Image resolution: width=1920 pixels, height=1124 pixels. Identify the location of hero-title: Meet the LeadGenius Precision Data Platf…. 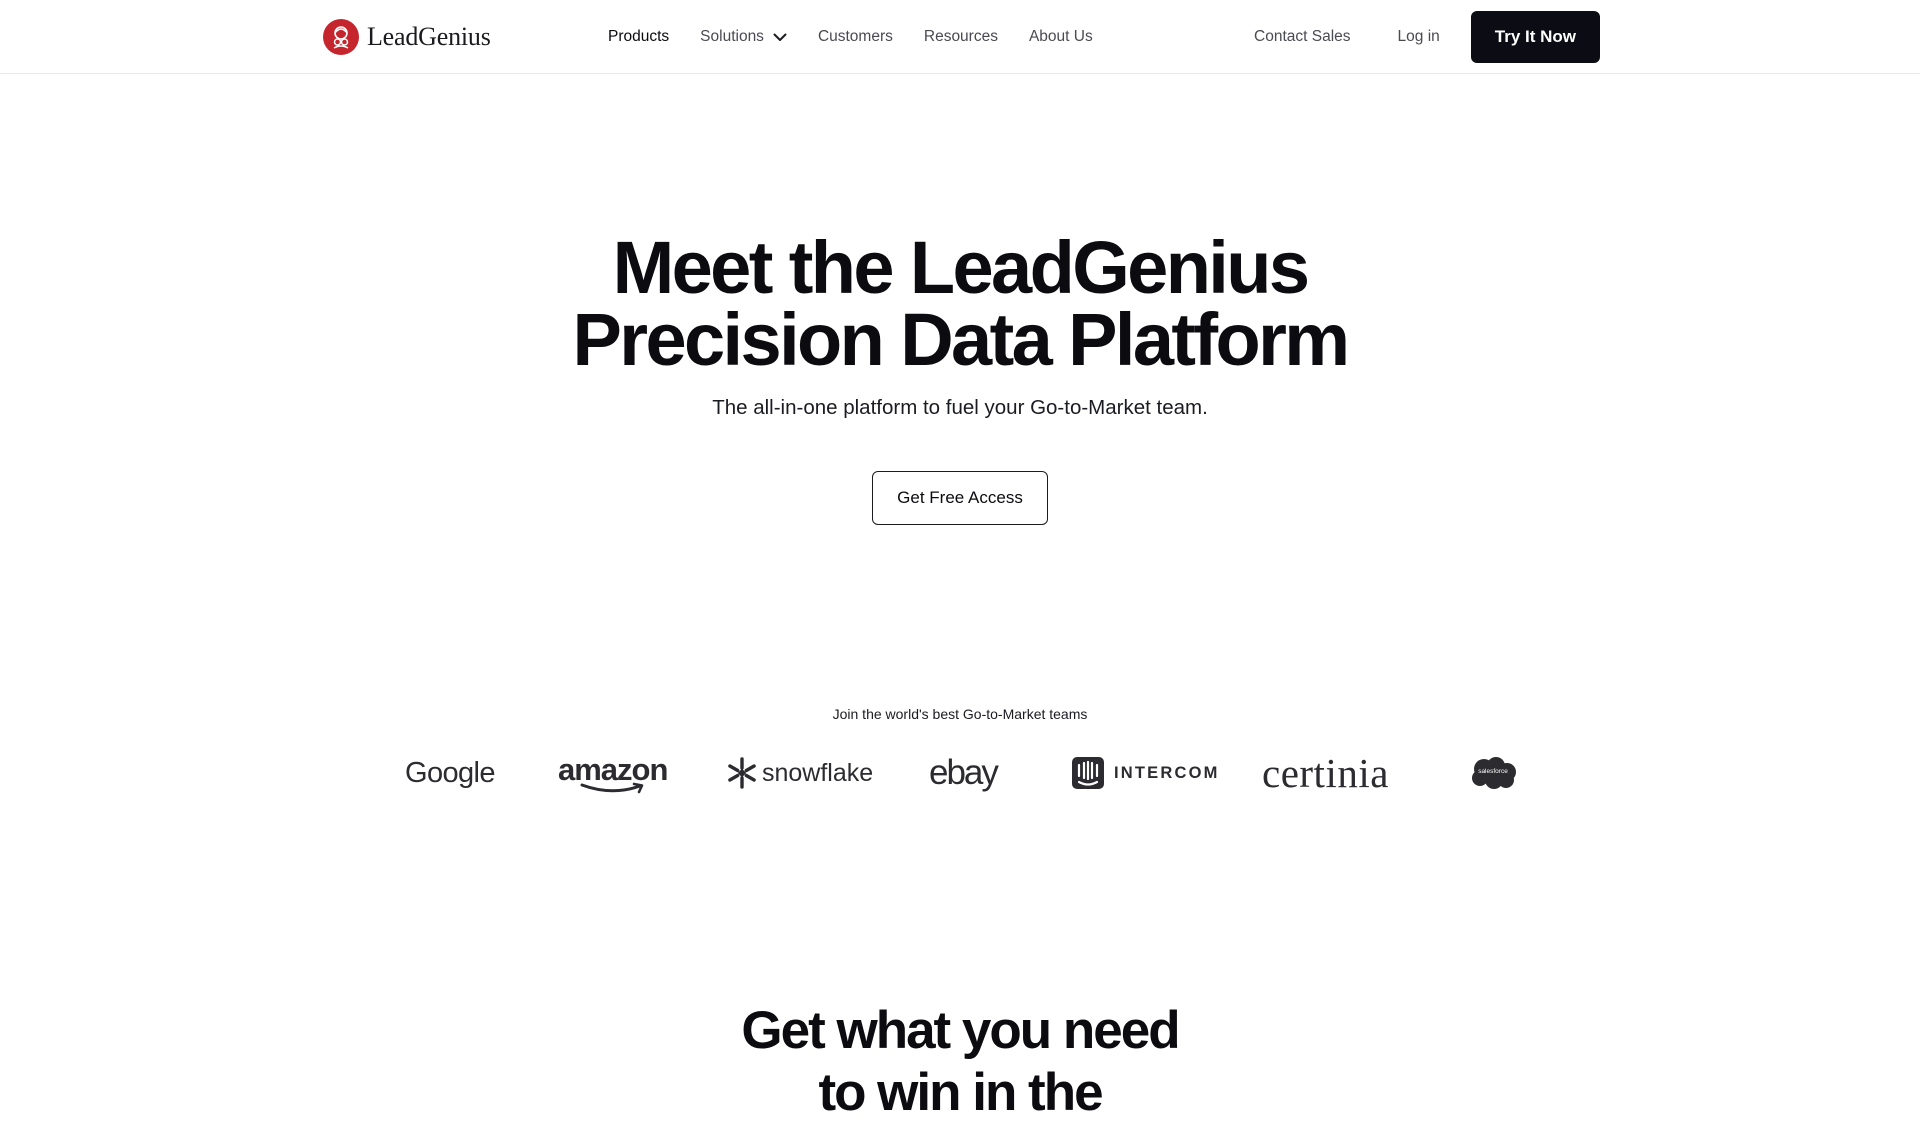
(960, 303).